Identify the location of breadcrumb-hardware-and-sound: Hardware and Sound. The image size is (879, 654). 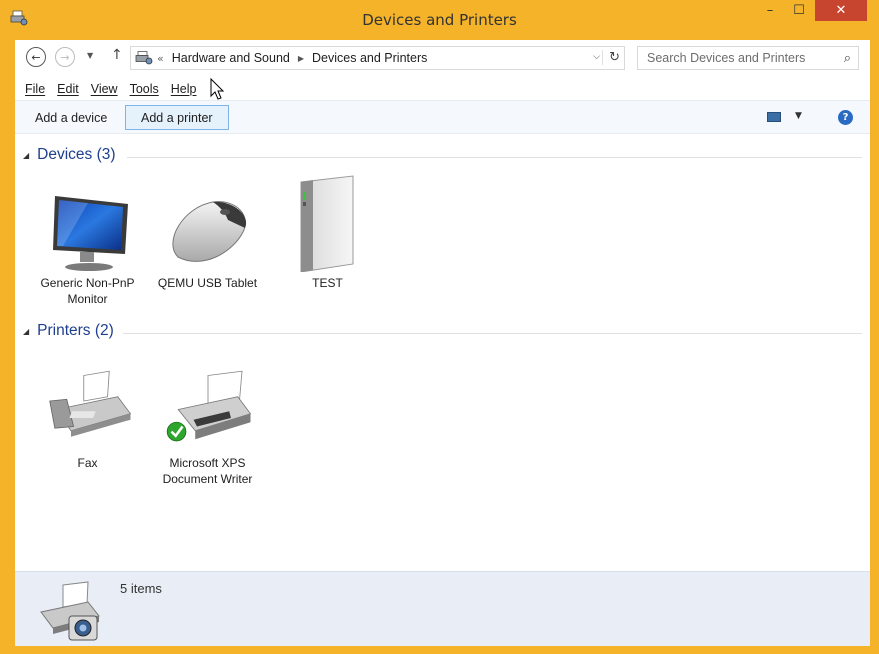
(231, 58).